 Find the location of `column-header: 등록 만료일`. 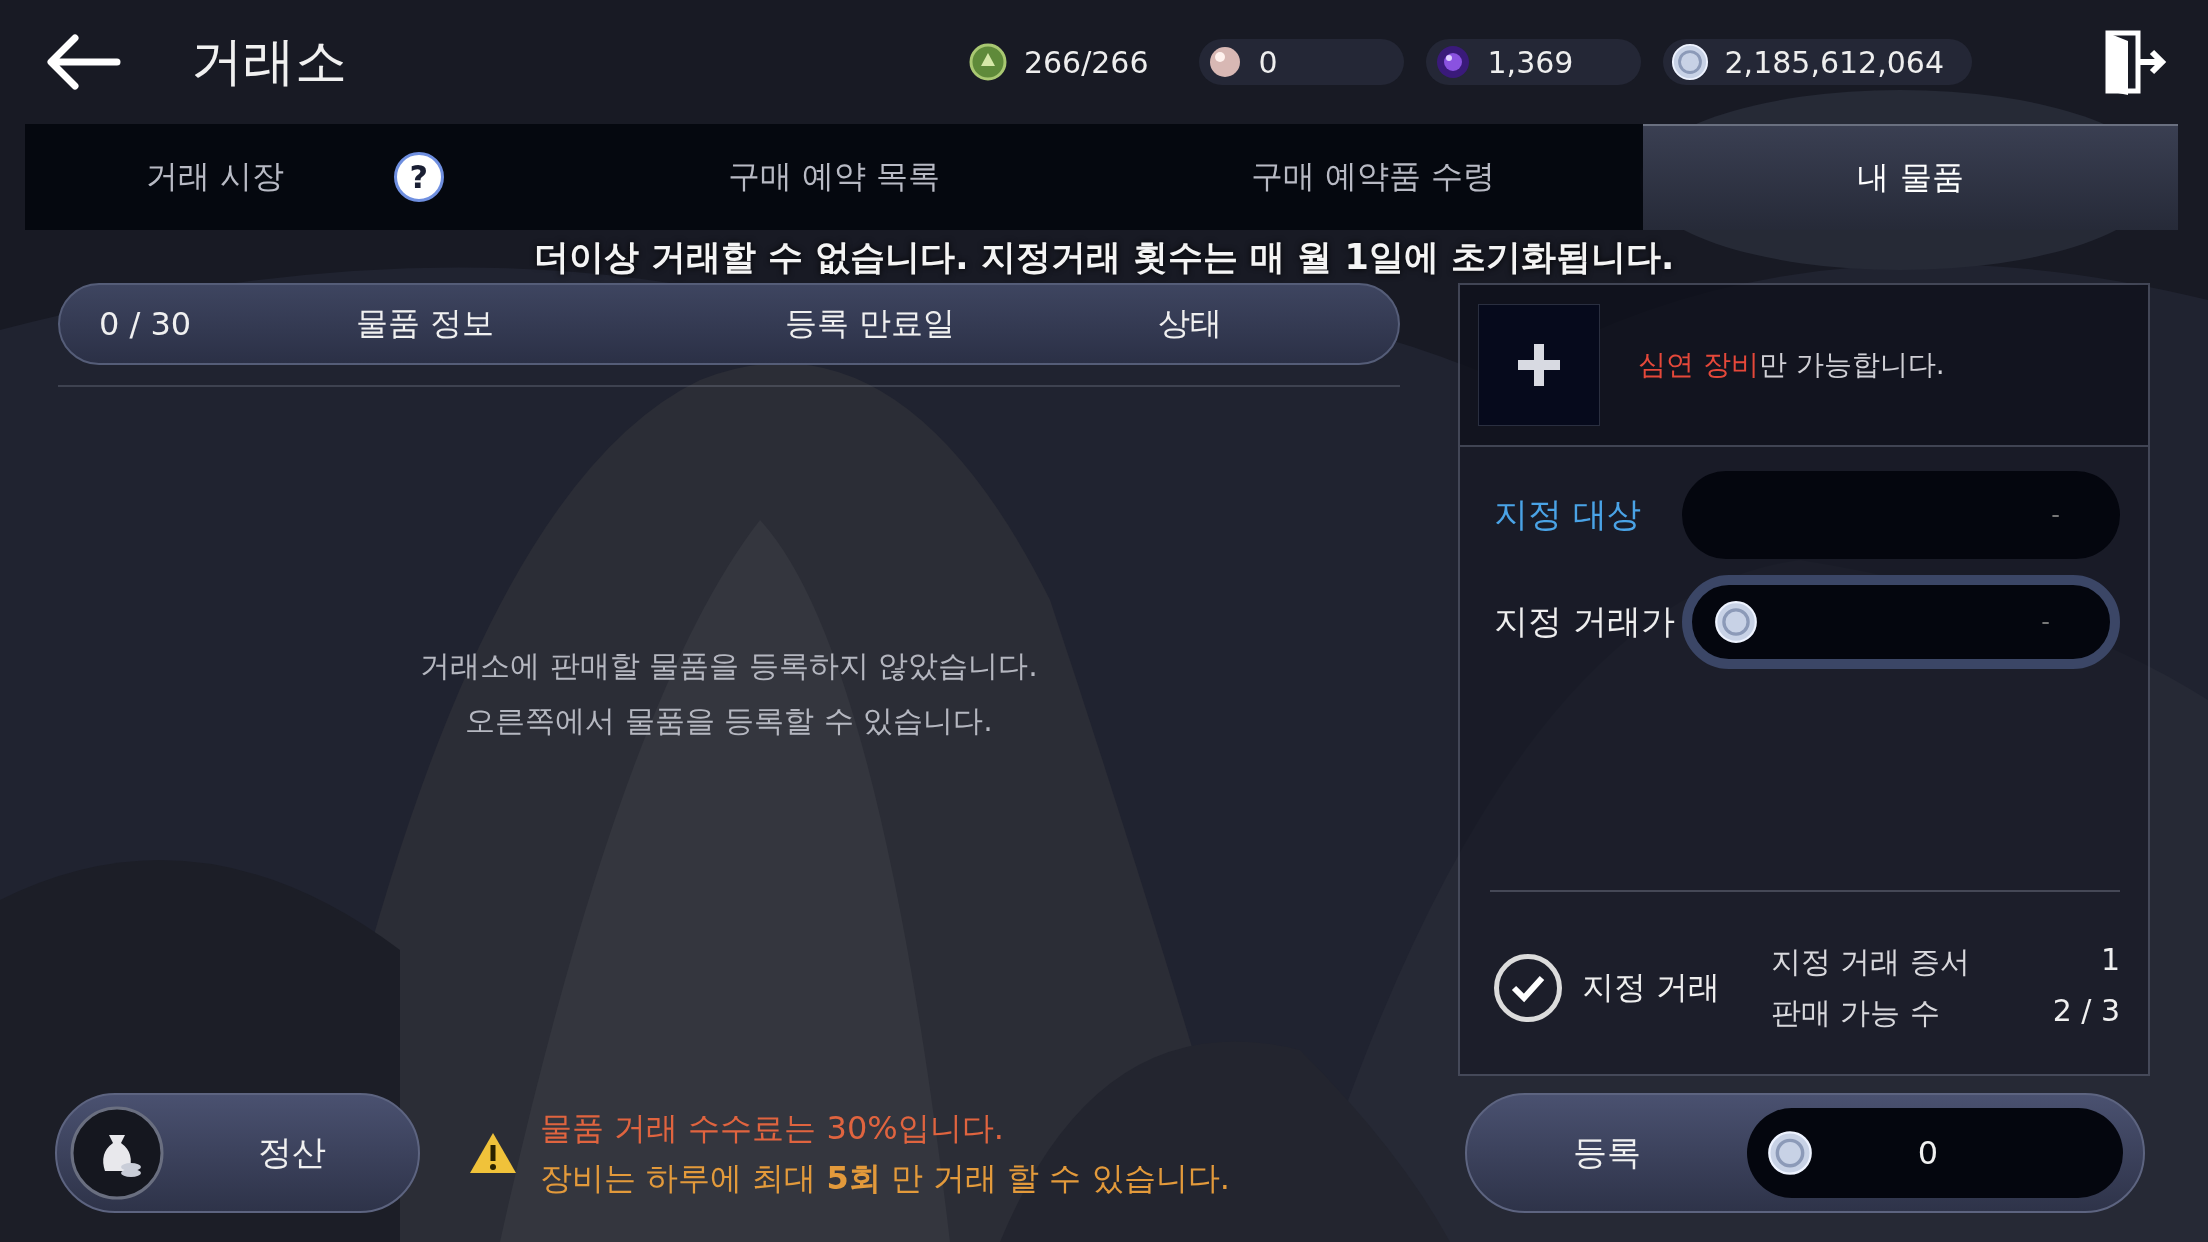

column-header: 등록 만료일 is located at coordinates (870, 323).